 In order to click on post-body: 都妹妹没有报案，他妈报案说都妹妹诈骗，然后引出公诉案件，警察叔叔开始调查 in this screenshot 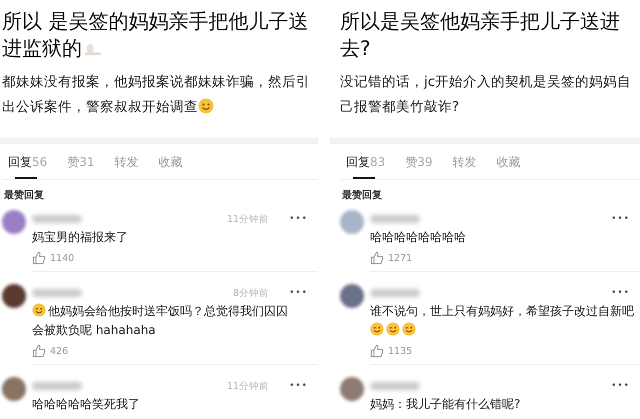, I will do `click(156, 95)`.